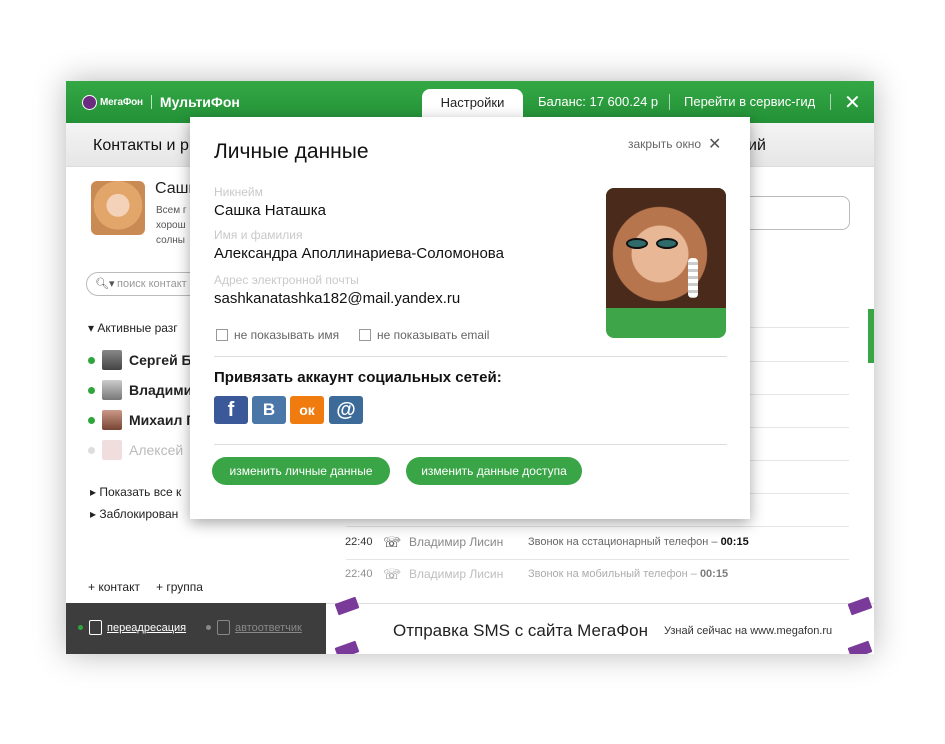 The image size is (945, 744). I want to click on add-contact-button: + контакт, so click(114, 587).